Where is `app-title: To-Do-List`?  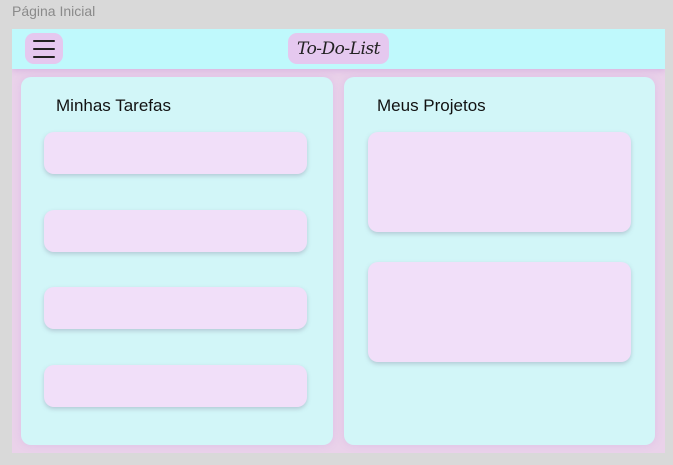
app-title: To-Do-List is located at coordinates (338, 48).